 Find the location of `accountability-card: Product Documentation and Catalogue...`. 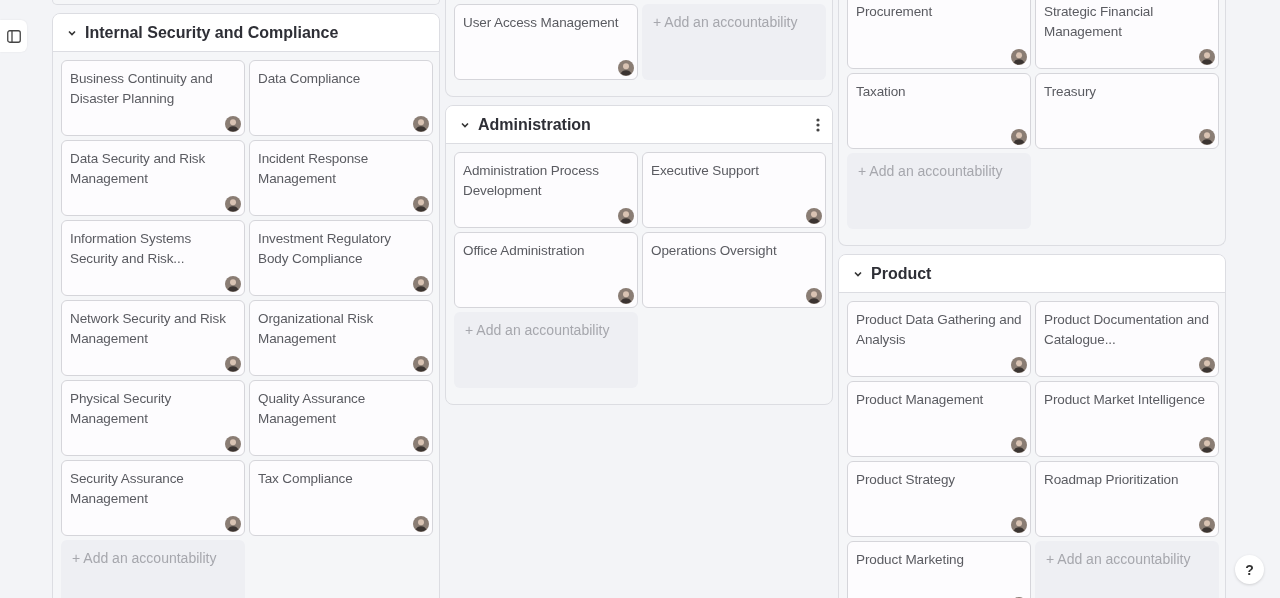

accountability-card: Product Documentation and Catalogue... is located at coordinates (1127, 339).